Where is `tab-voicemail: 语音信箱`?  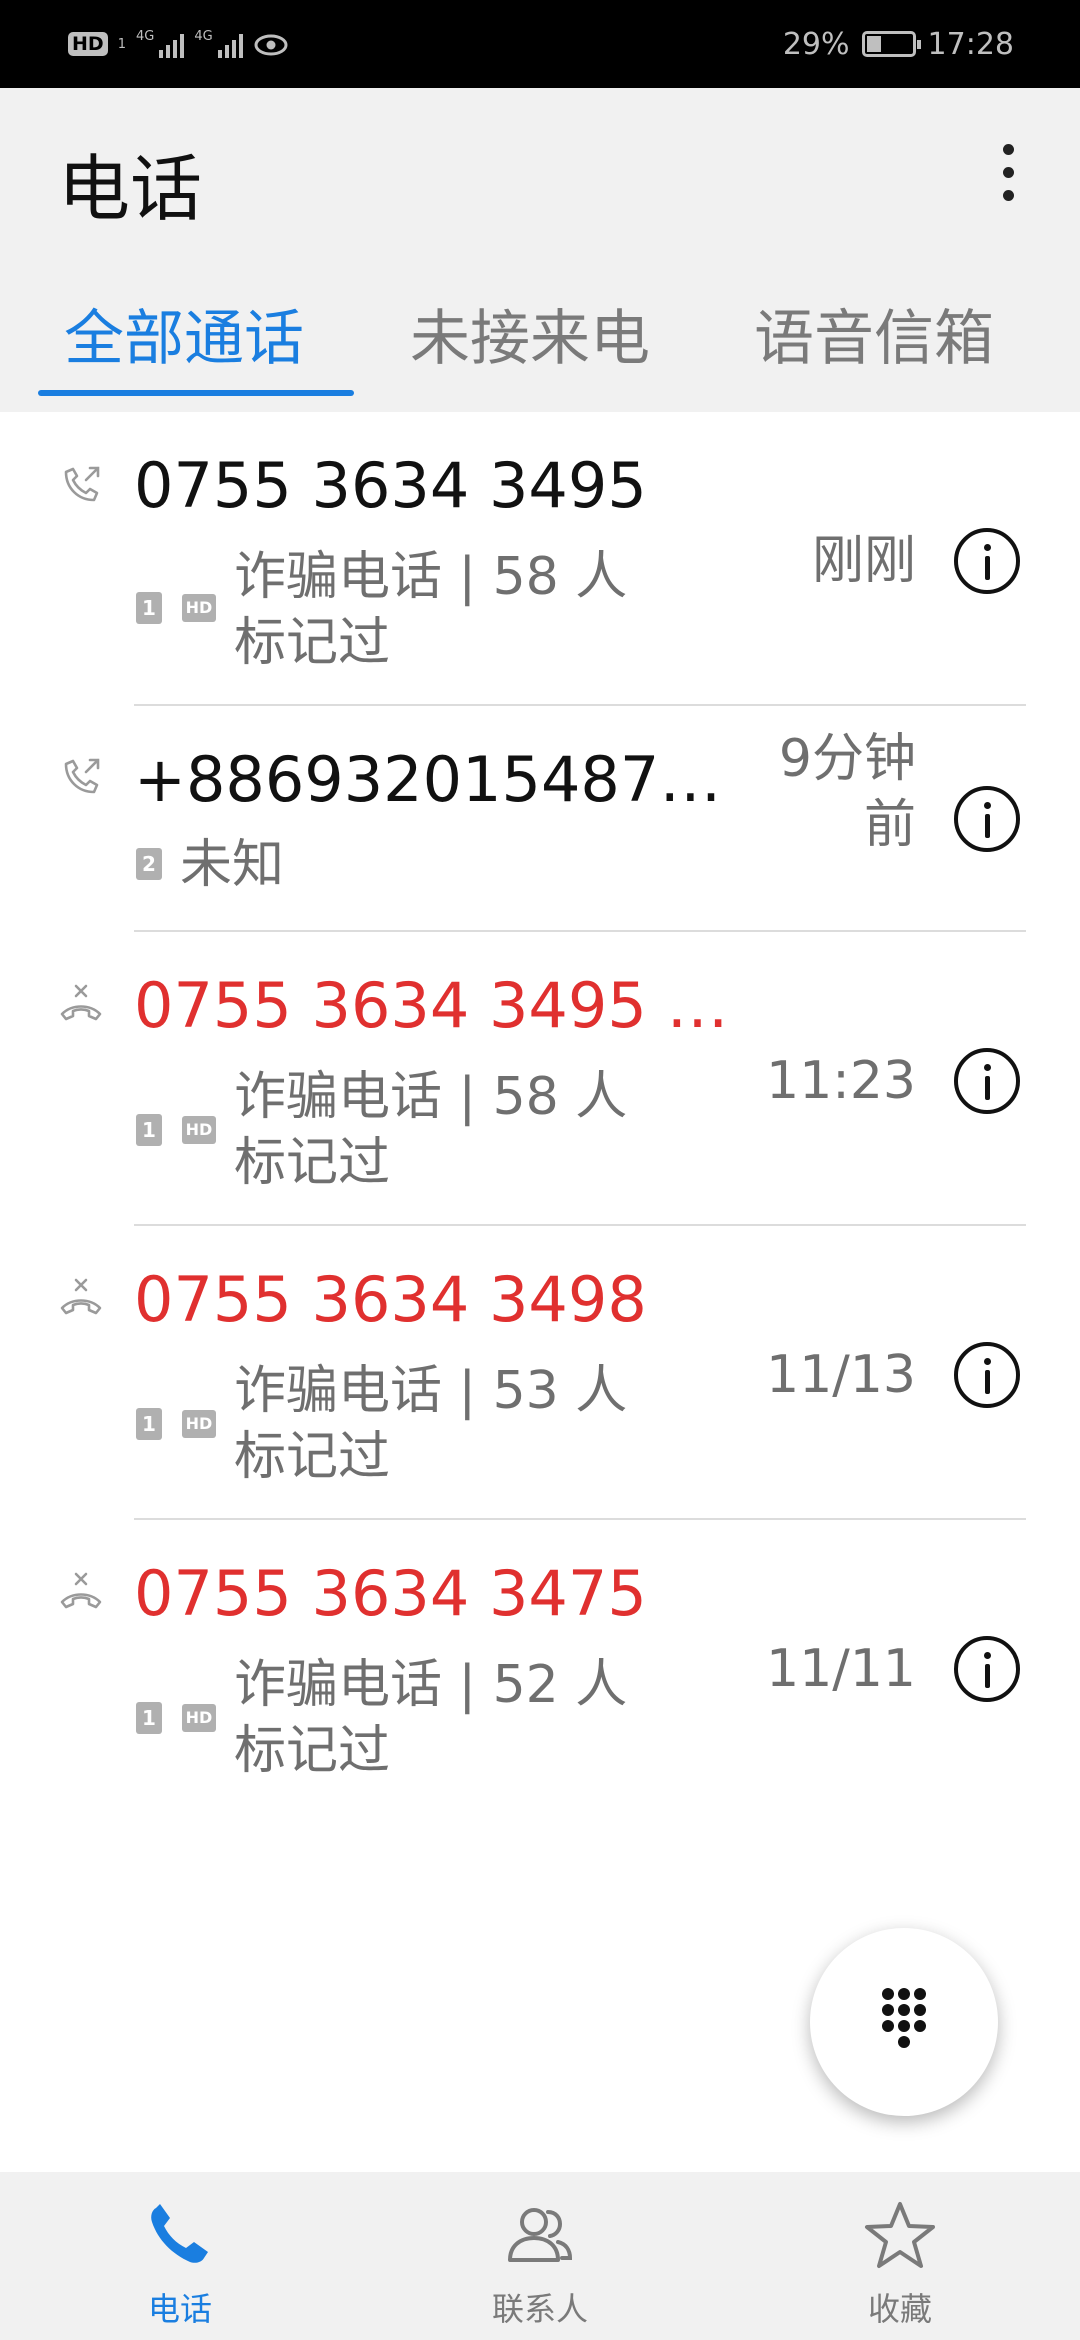 tab-voicemail: 语音信箱 is located at coordinates (874, 337).